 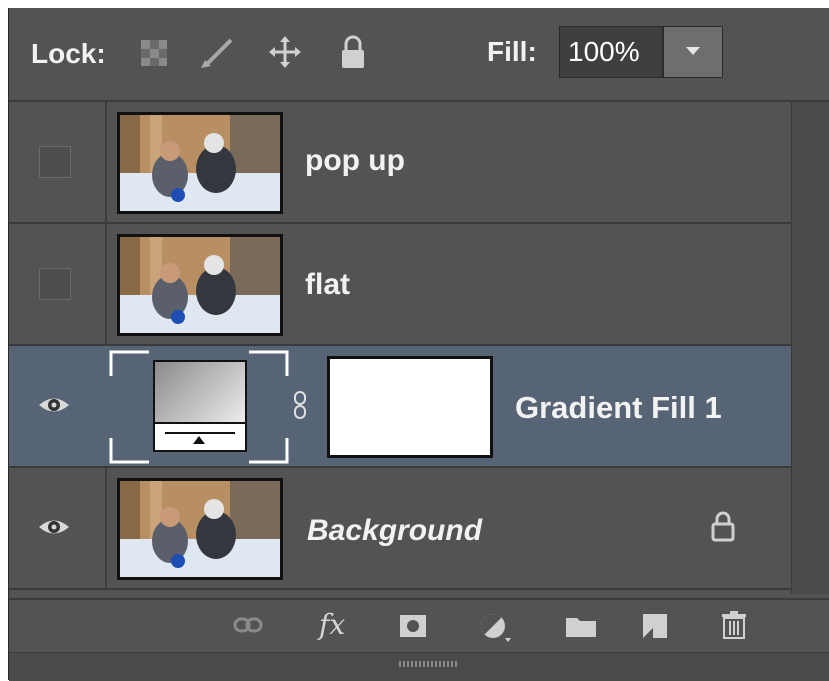 What do you see at coordinates (285, 54) in the screenshot?
I see `move-icon` at bounding box center [285, 54].